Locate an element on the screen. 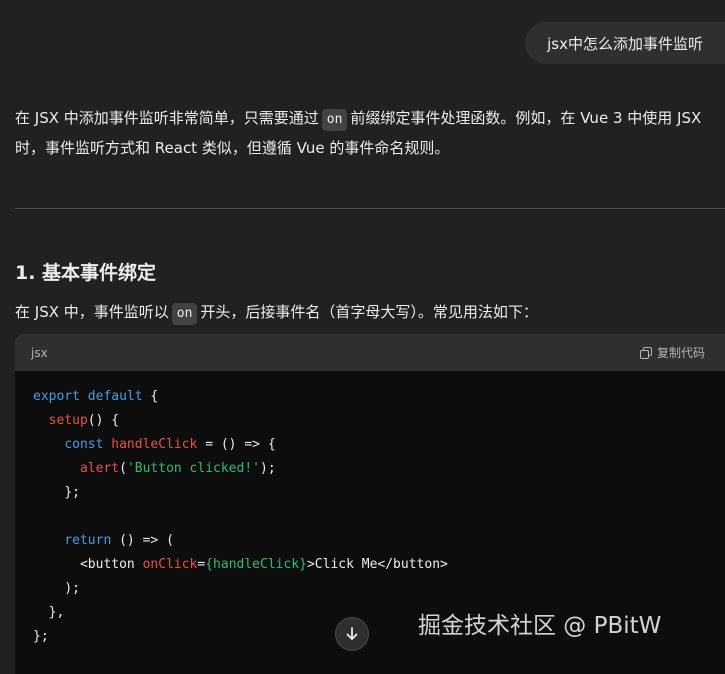  inline-code-on-2: on is located at coordinates (184, 314).